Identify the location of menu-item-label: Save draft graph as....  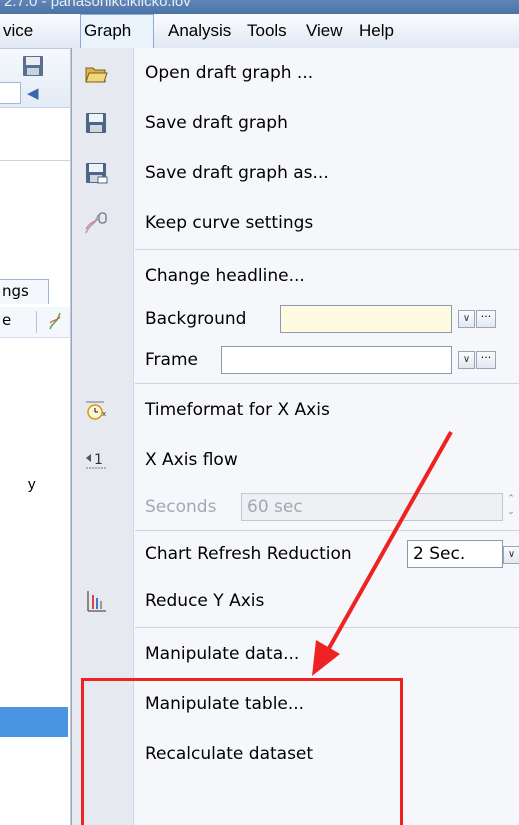
(237, 173).